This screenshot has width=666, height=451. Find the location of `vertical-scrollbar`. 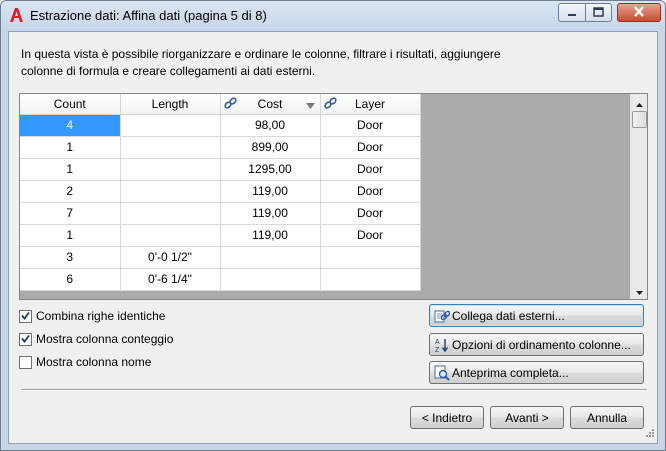

vertical-scrollbar is located at coordinates (638, 196).